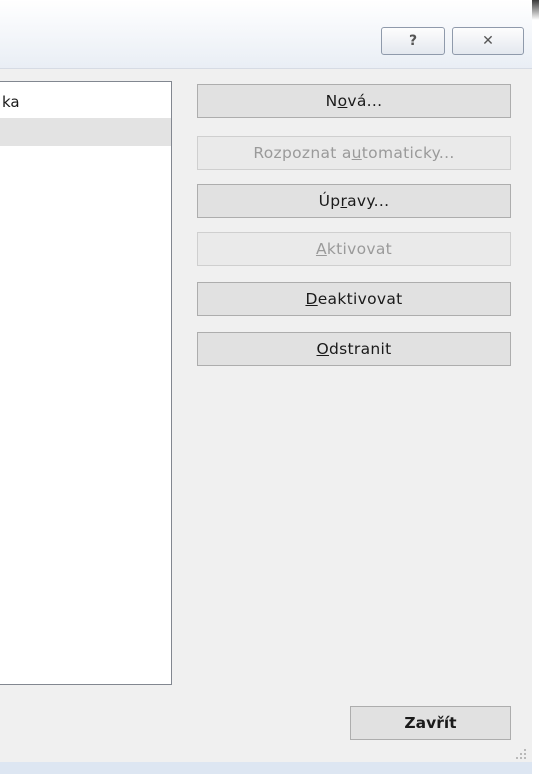 The width and height of the screenshot is (539, 774). I want to click on help-button: ?, so click(413, 41).